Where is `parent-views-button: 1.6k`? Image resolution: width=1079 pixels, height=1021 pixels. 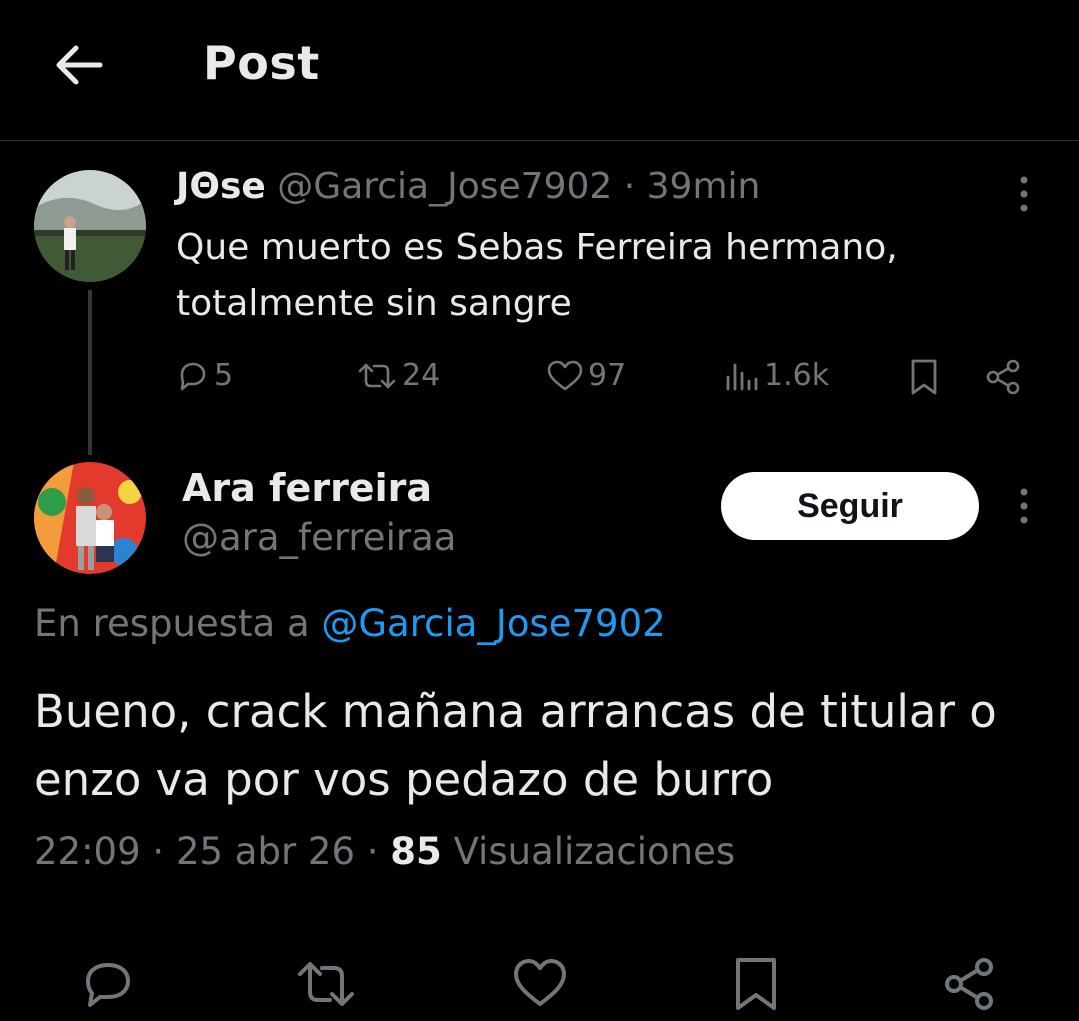 parent-views-button: 1.6k is located at coordinates (775, 375).